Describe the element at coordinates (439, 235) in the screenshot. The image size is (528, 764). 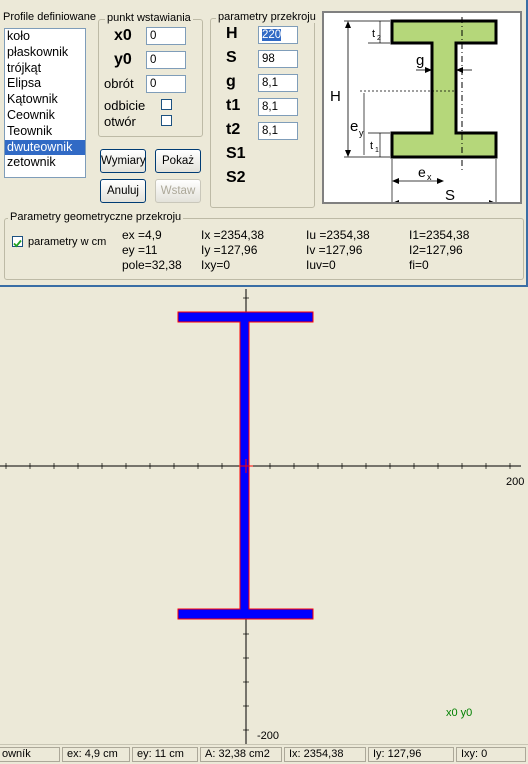
I see `geometry-value: I1=2354,38` at that location.